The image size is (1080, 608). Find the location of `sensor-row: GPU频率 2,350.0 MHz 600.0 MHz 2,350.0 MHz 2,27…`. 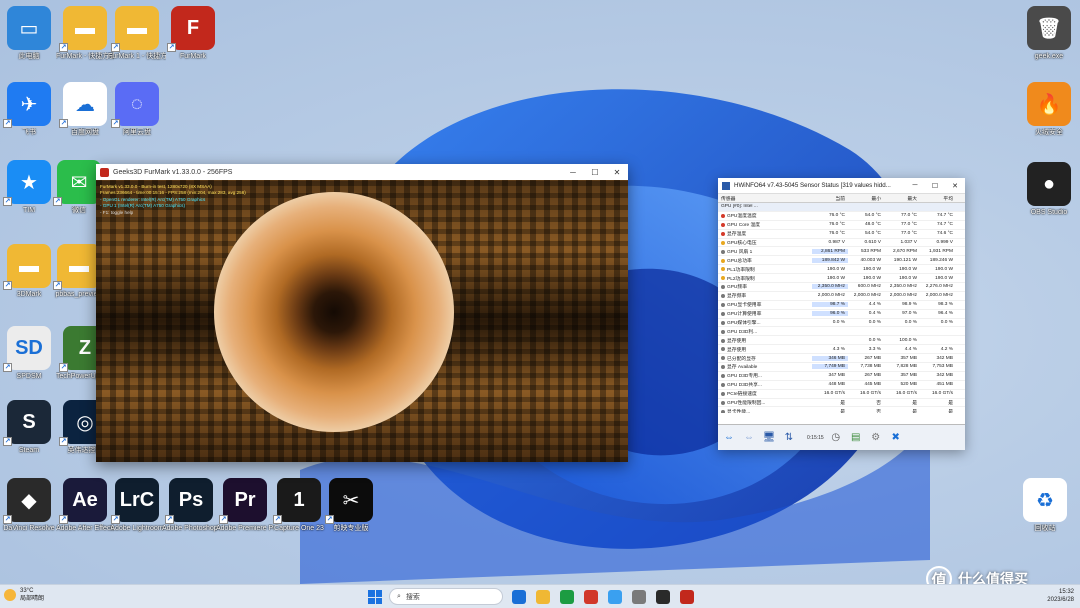

sensor-row: GPU频率 2,350.0 MHz 600.0 MHz 2,350.0 MHz 2,27… is located at coordinates (841, 287).